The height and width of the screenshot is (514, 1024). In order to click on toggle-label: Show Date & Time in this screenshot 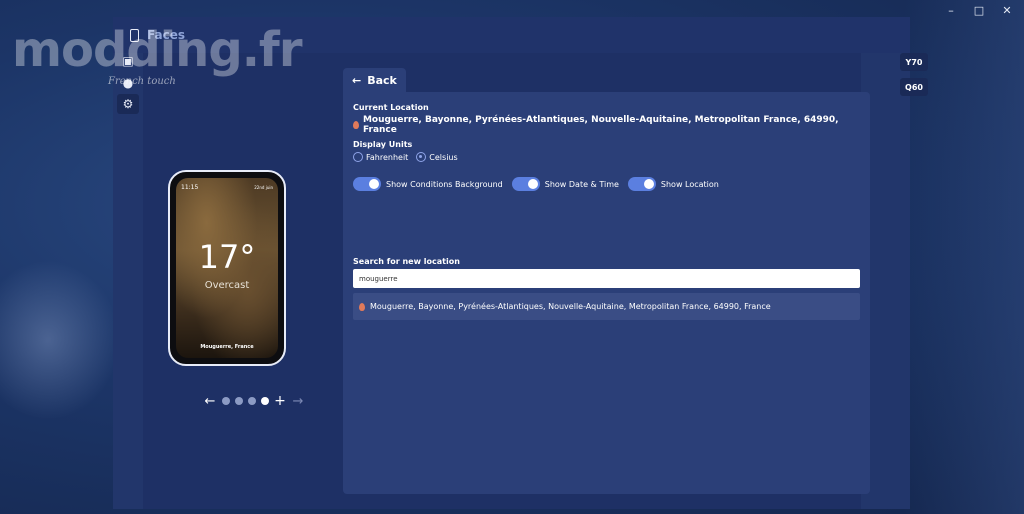, I will do `click(581, 184)`.